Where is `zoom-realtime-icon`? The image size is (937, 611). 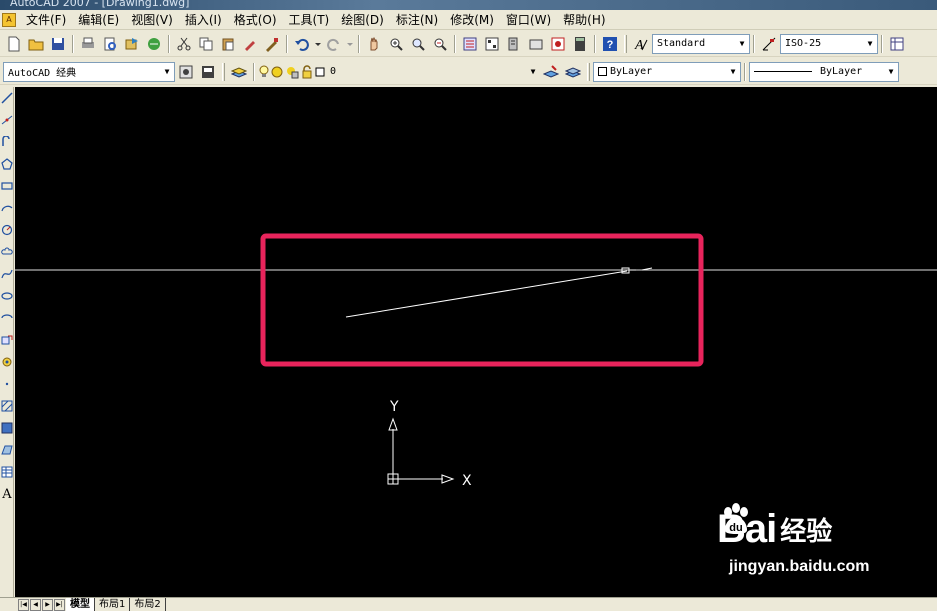
zoom-realtime-icon is located at coordinates (396, 44).